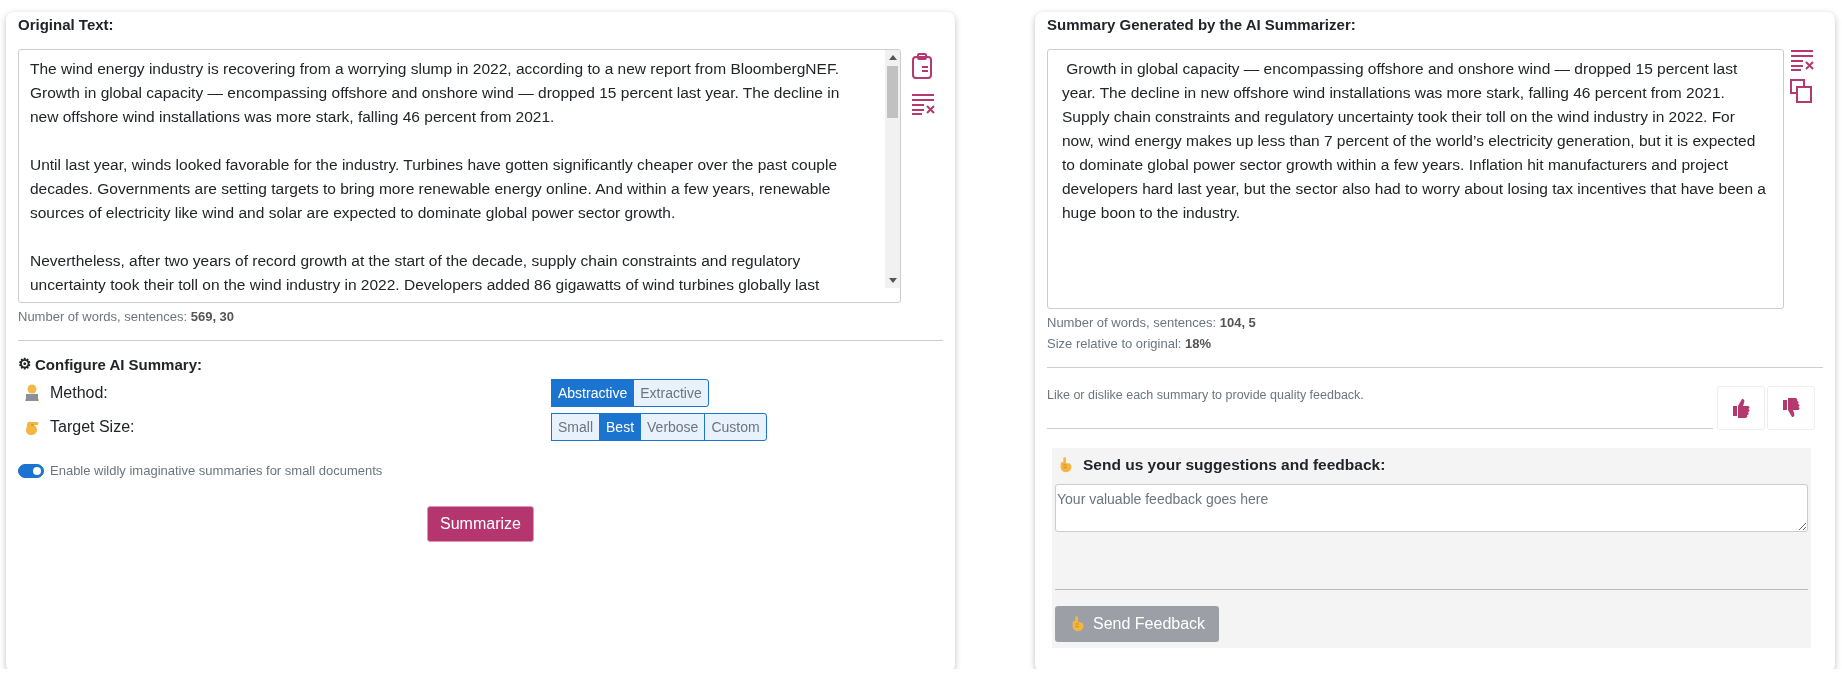  Describe the element at coordinates (31, 470) in the screenshot. I see `toggle-switch` at that location.